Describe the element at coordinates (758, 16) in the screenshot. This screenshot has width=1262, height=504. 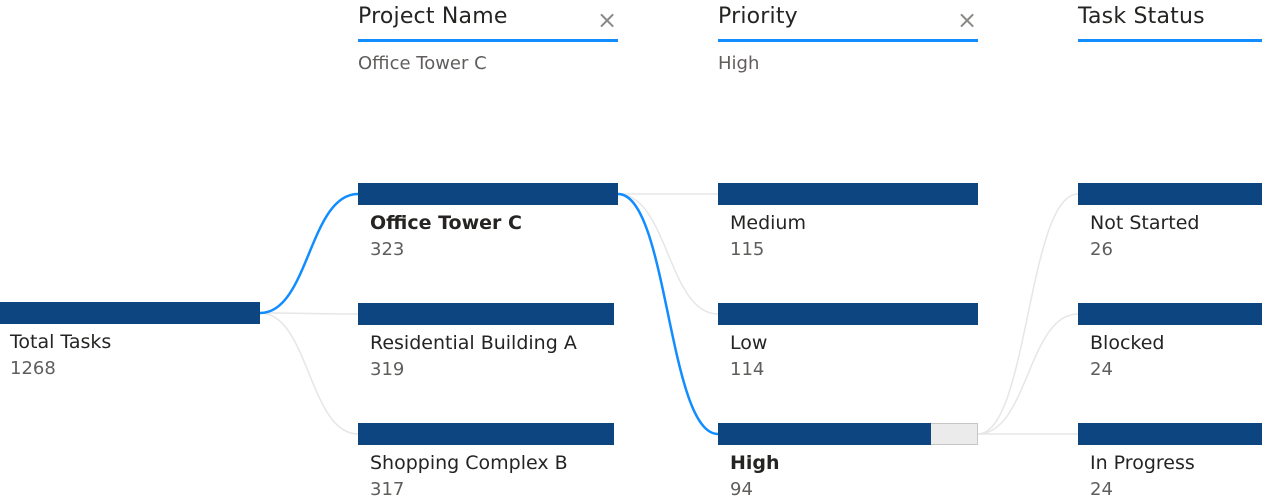
I see `level-title: Priority` at that location.